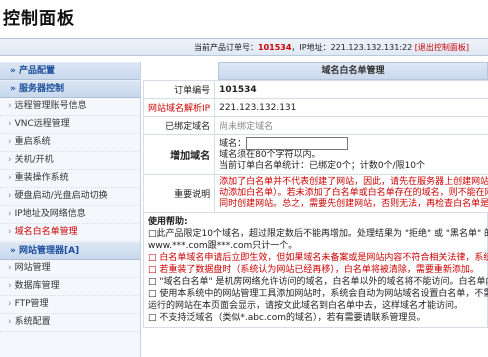 This screenshot has height=357, width=488. Describe the element at coordinates (39, 19) in the screenshot. I see `page-title: 控制面板` at that location.